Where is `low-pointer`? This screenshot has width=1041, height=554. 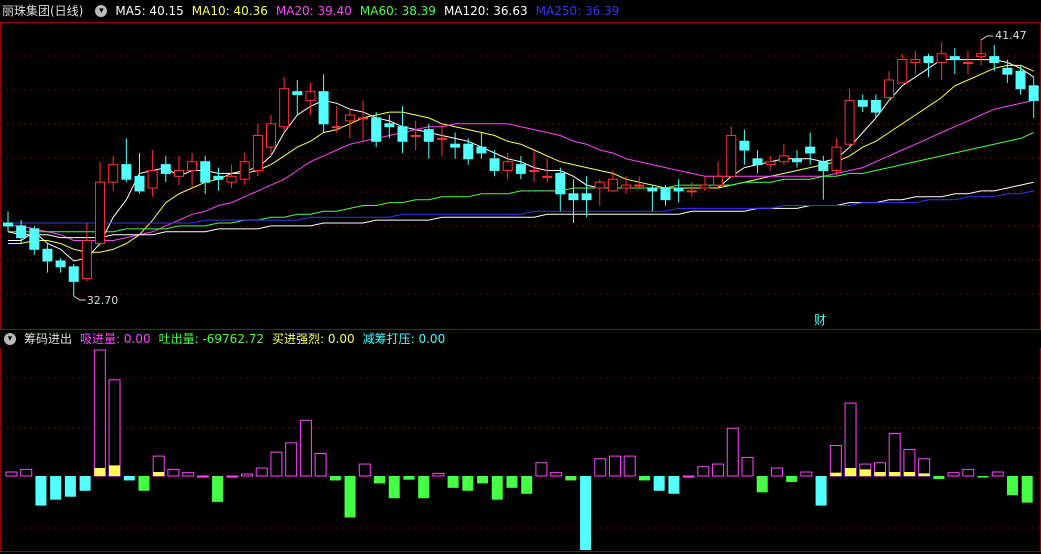
low-pointer is located at coordinates (79, 298).